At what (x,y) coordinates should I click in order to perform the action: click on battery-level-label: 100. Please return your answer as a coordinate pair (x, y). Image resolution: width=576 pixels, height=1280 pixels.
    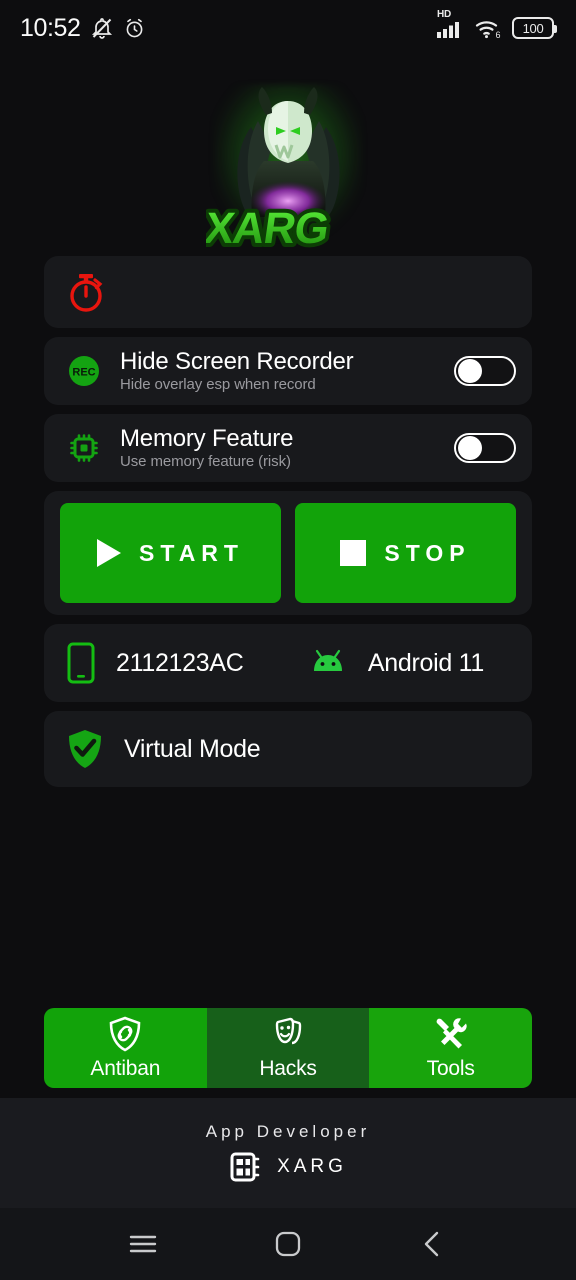
    Looking at the image, I should click on (533, 28).